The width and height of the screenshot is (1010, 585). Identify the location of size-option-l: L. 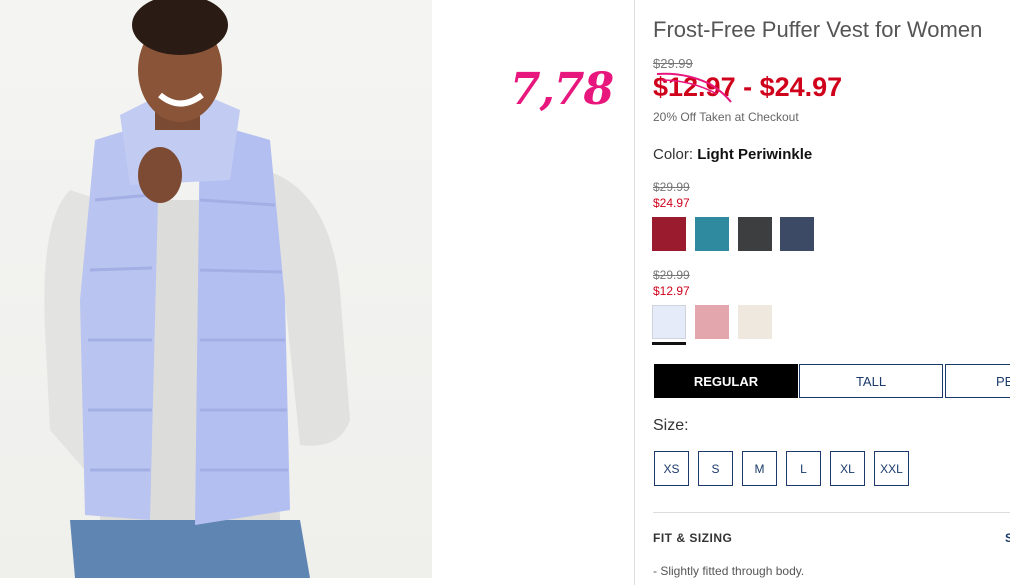
(803, 468).